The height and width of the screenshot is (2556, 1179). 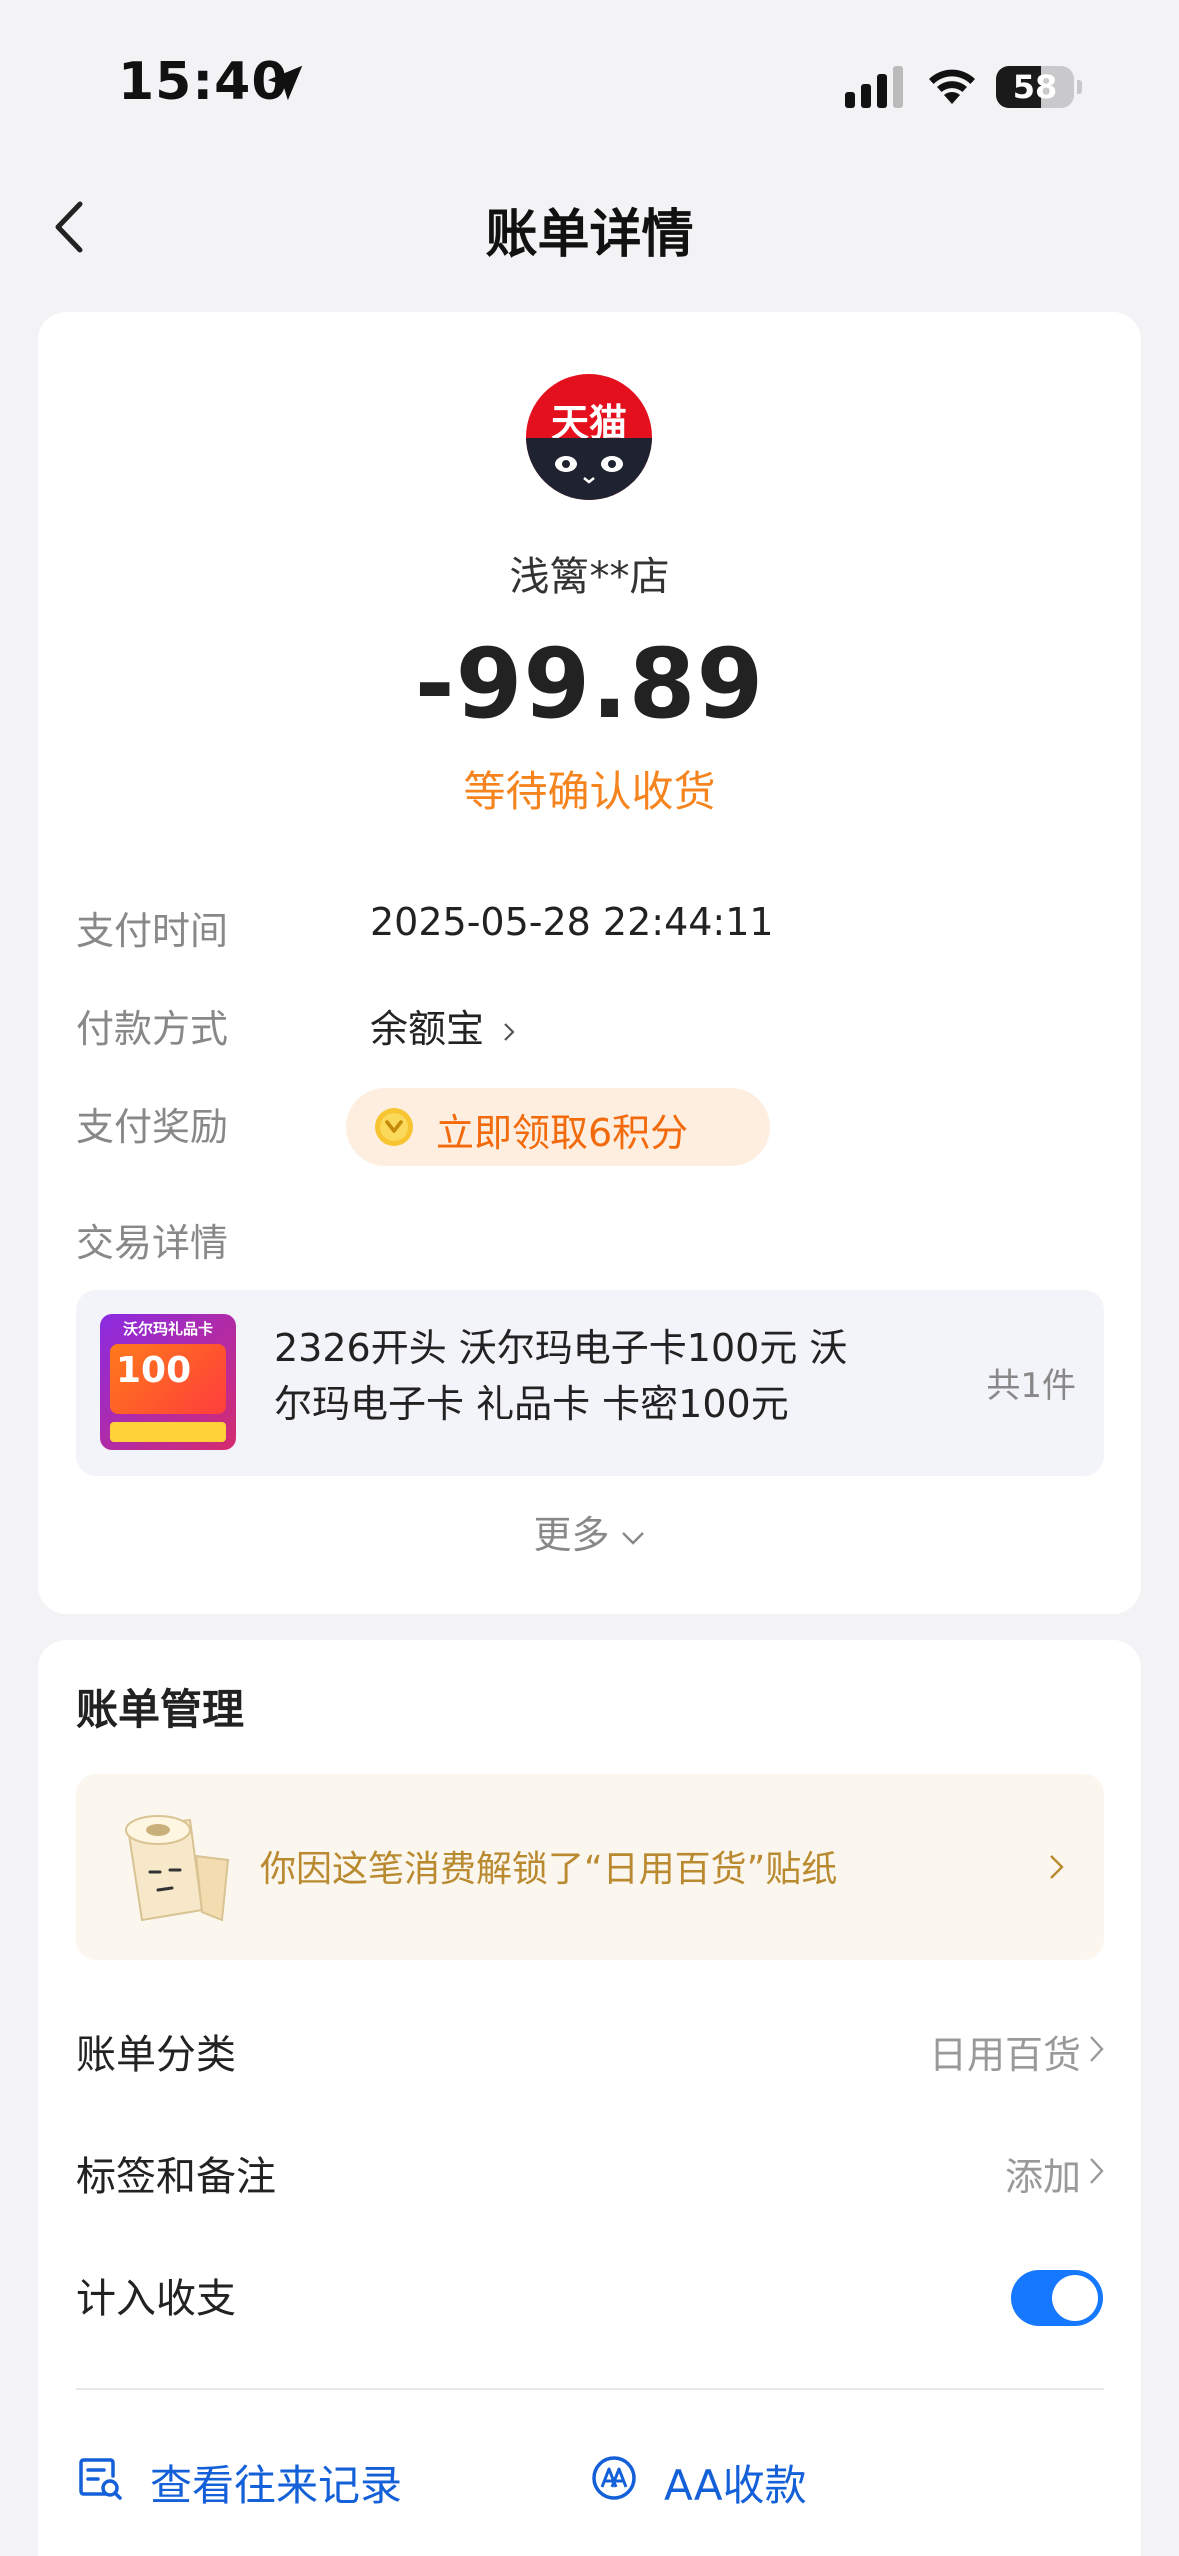 I want to click on order-status: 等待确认收货, so click(x=589, y=791).